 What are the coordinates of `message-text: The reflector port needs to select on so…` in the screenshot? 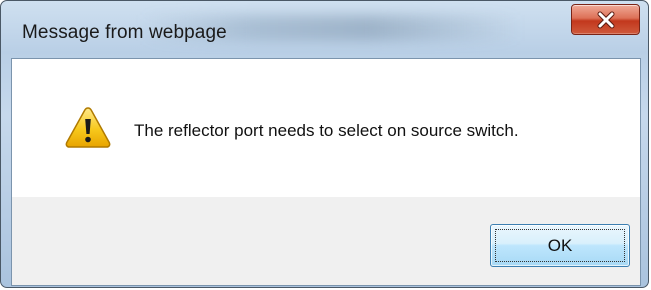 It's located at (326, 130).